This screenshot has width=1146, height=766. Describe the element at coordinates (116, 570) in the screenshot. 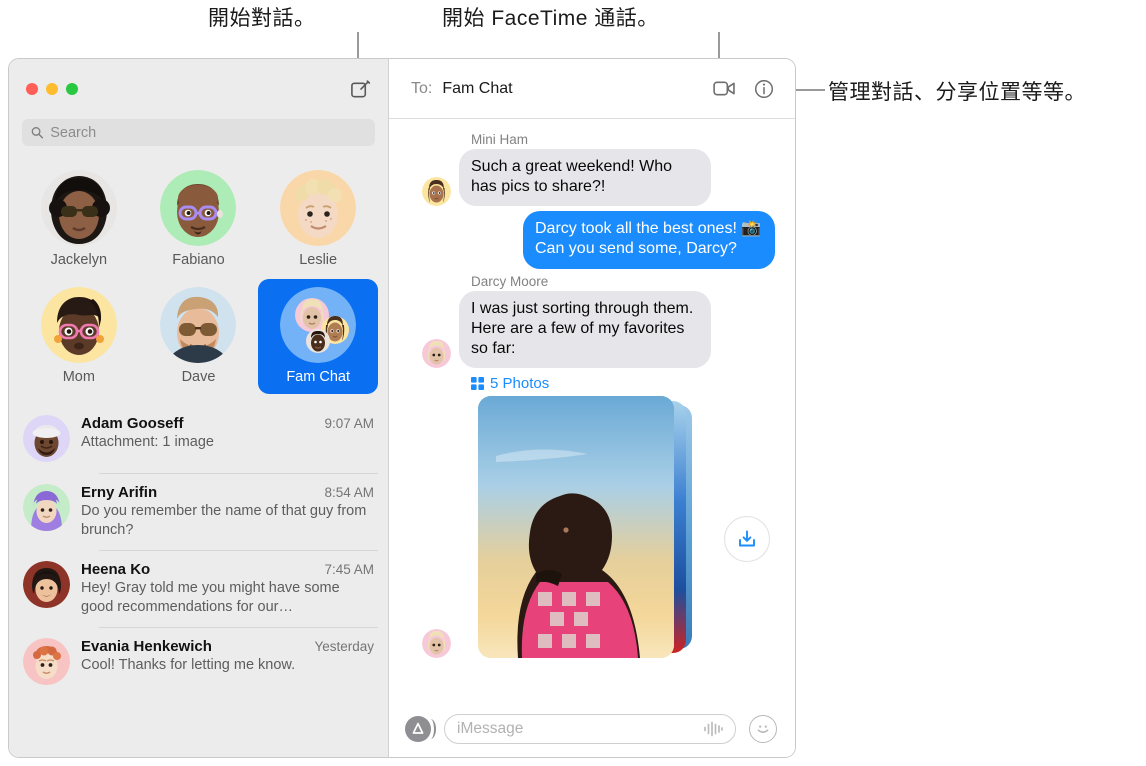

I see `conversation-name: Heena Ko` at that location.